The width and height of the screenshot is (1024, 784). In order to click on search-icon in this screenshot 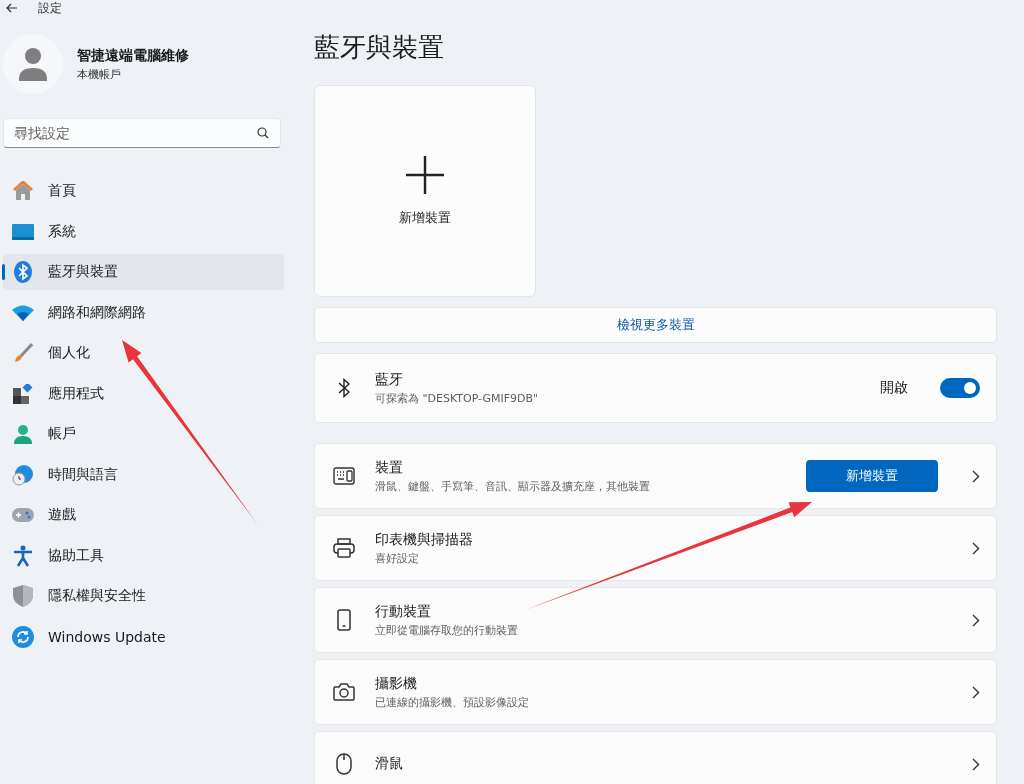, I will do `click(263, 133)`.